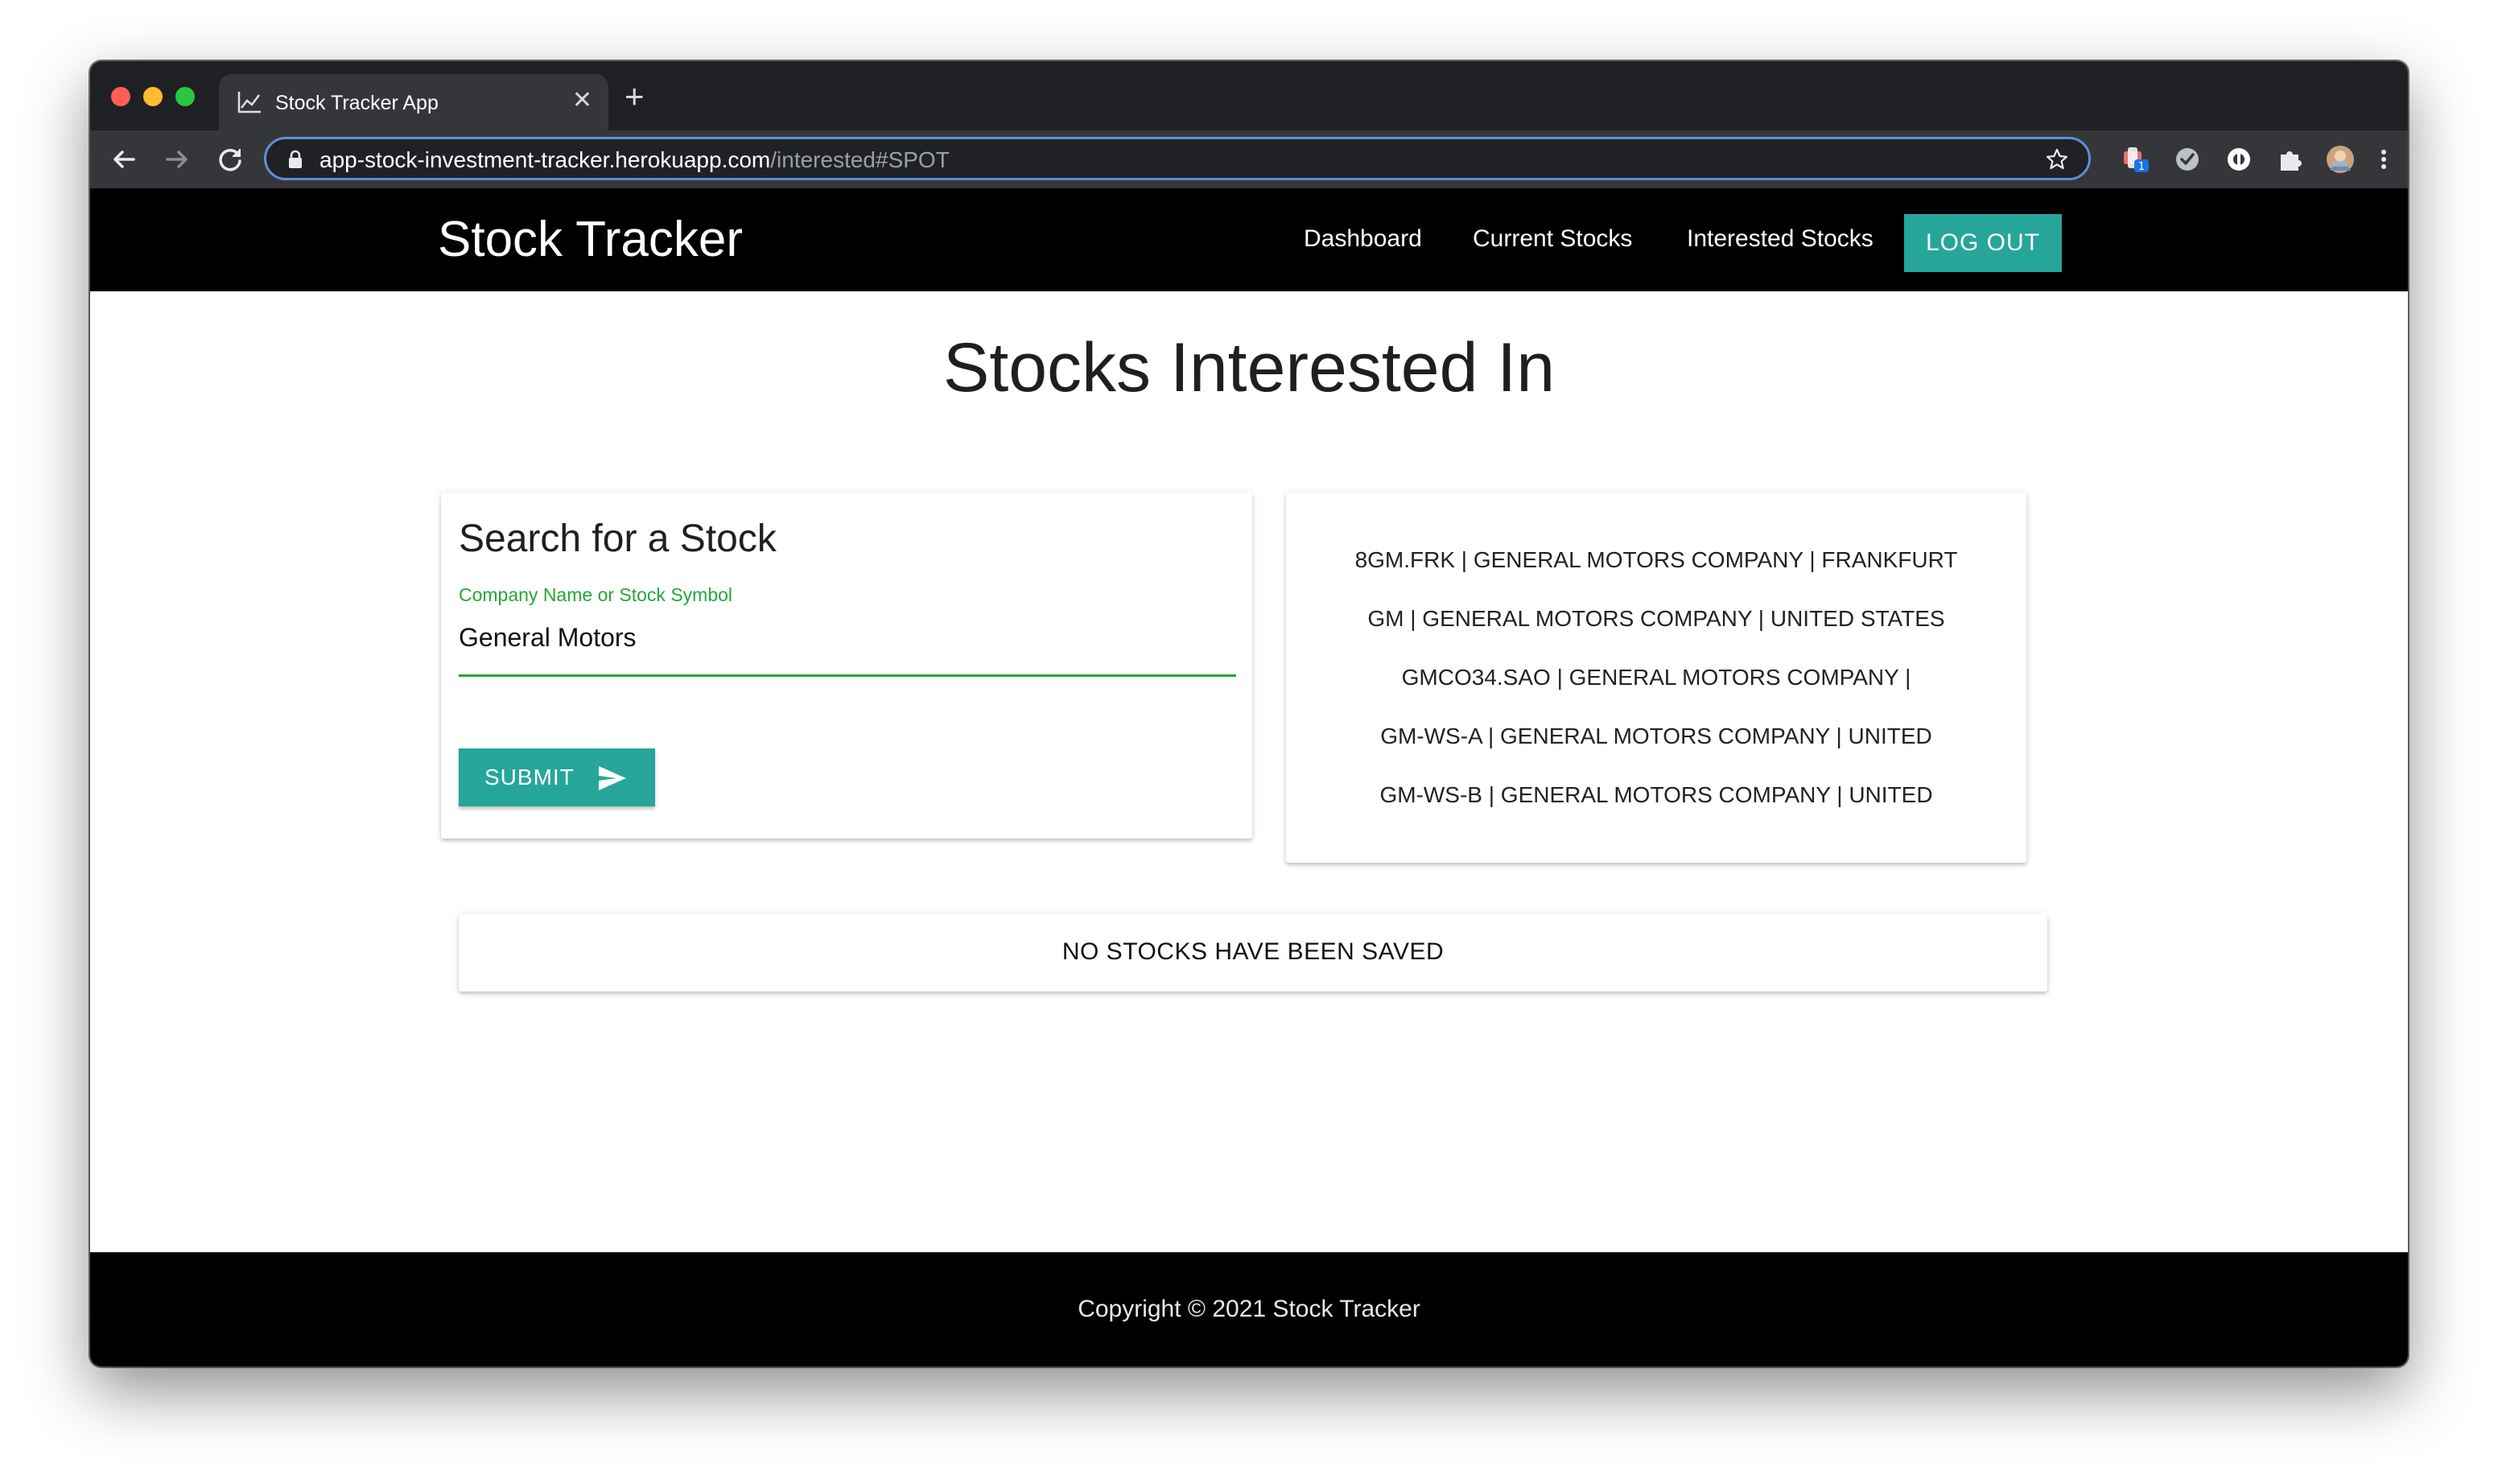  Describe the element at coordinates (1553, 239) in the screenshot. I see `nav-current-stocks: Current Stocks` at that location.